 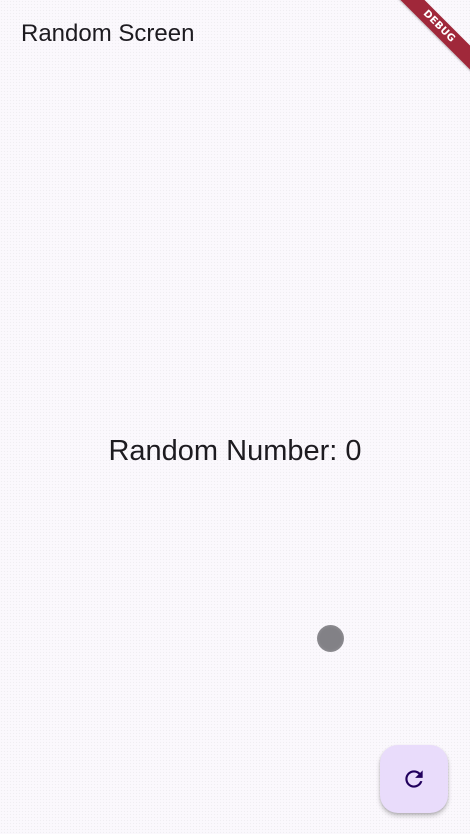 I want to click on touch-indicator, so click(x=330, y=638).